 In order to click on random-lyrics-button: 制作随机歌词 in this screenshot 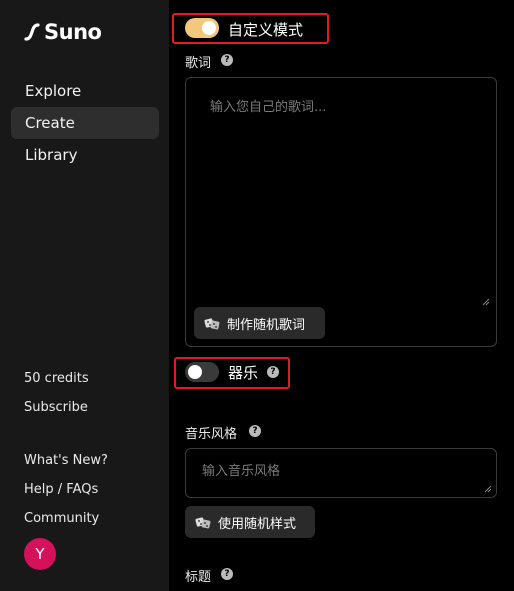, I will do `click(259, 323)`.